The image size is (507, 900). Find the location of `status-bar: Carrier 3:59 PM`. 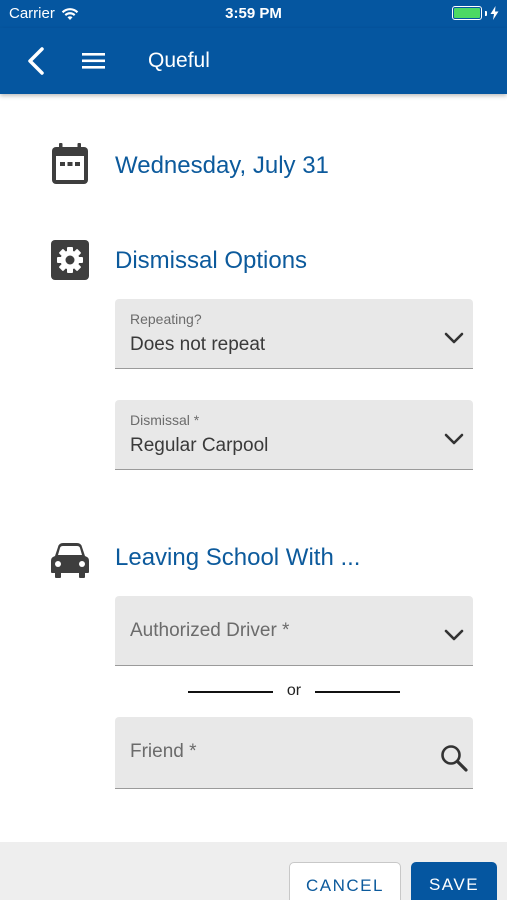

status-bar: Carrier 3:59 PM is located at coordinates (253, 14).